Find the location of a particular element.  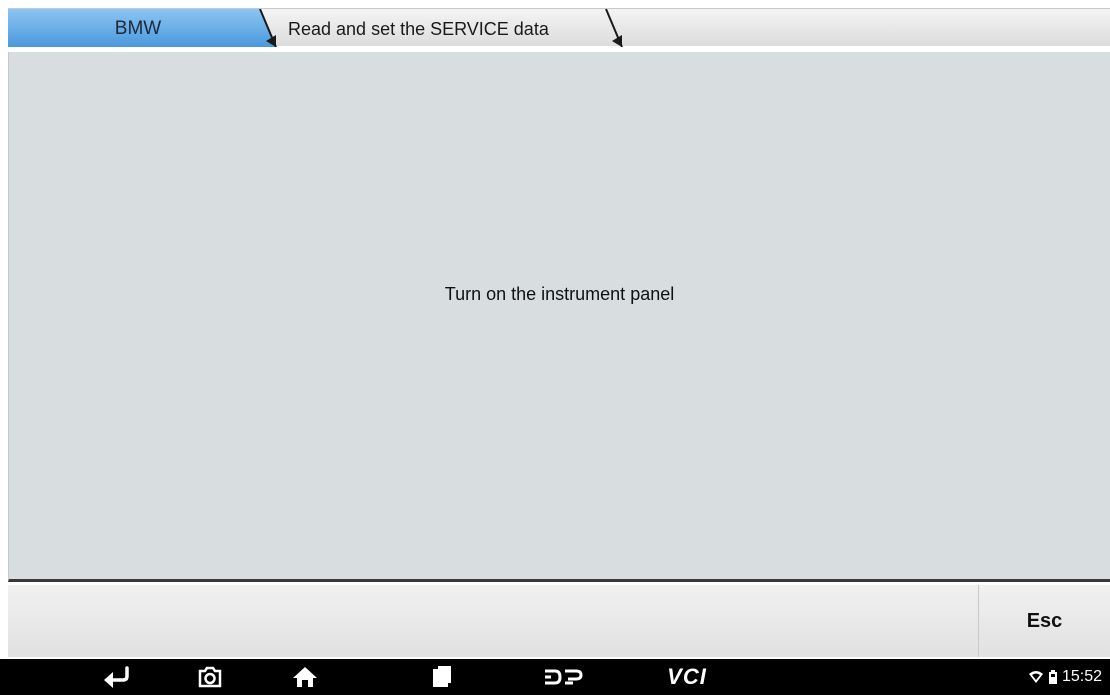

instruction-message: Turn on the instrument panel is located at coordinates (559, 294).